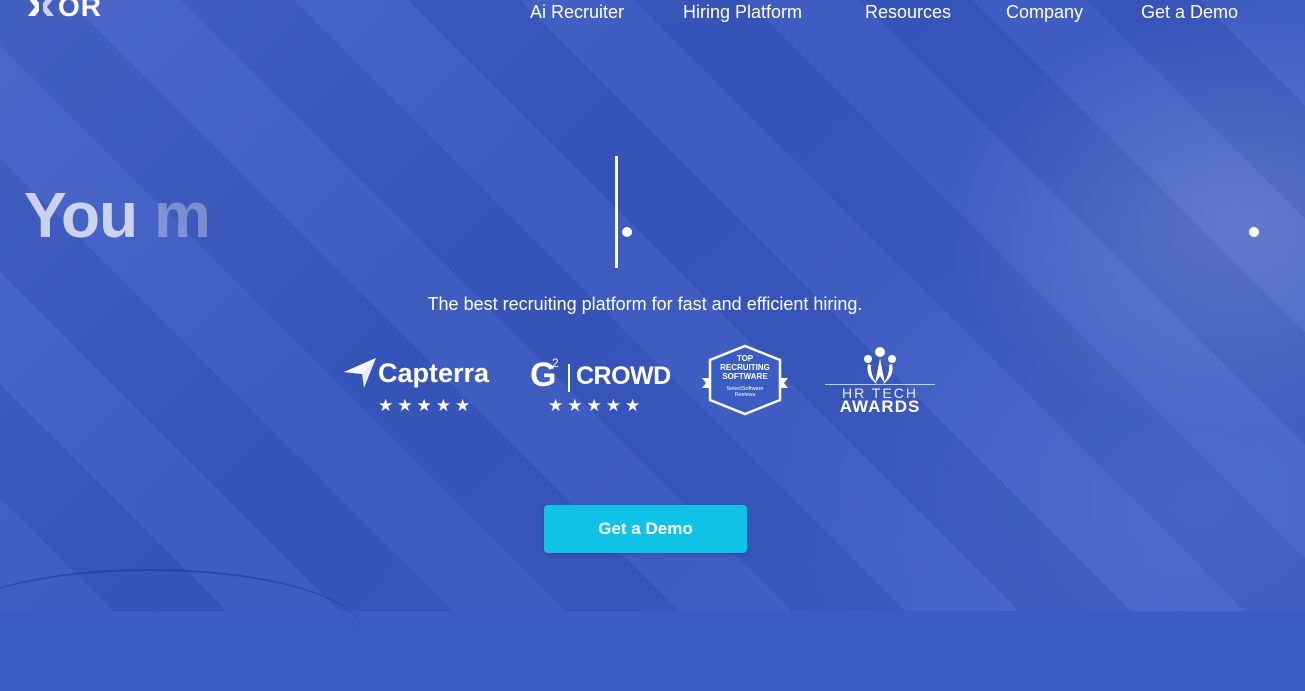 This screenshot has height=691, width=1305. Describe the element at coordinates (1189, 12) in the screenshot. I see `nav-get-a-demo: Get a Demo` at that location.